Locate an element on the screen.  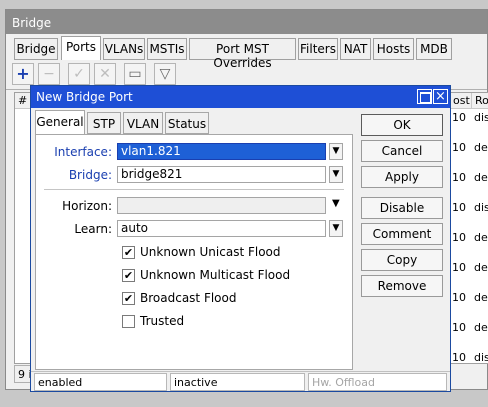
tab-port-mst-overrides: Port MST Overrides is located at coordinates (242, 54).